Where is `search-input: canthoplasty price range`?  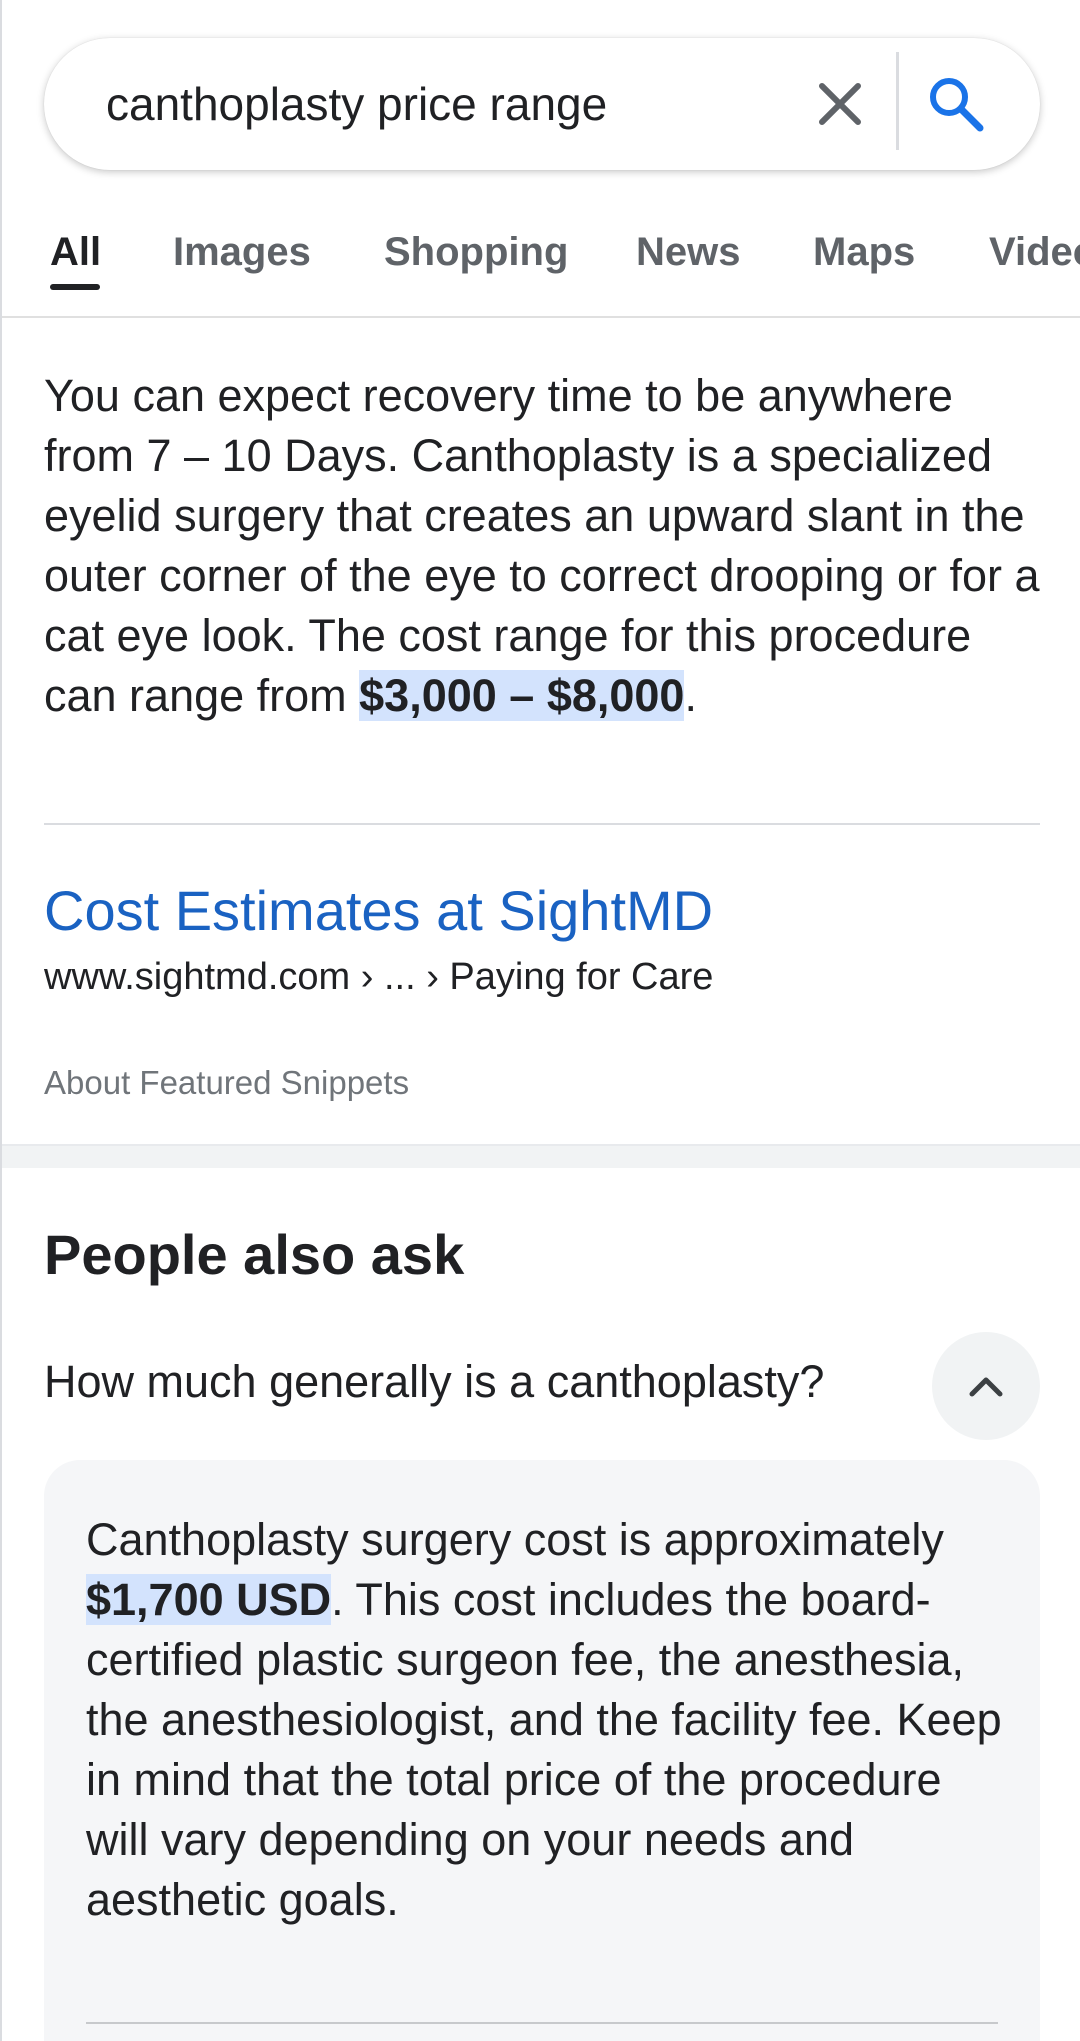
search-input: canthoplasty price range is located at coordinates (356, 104).